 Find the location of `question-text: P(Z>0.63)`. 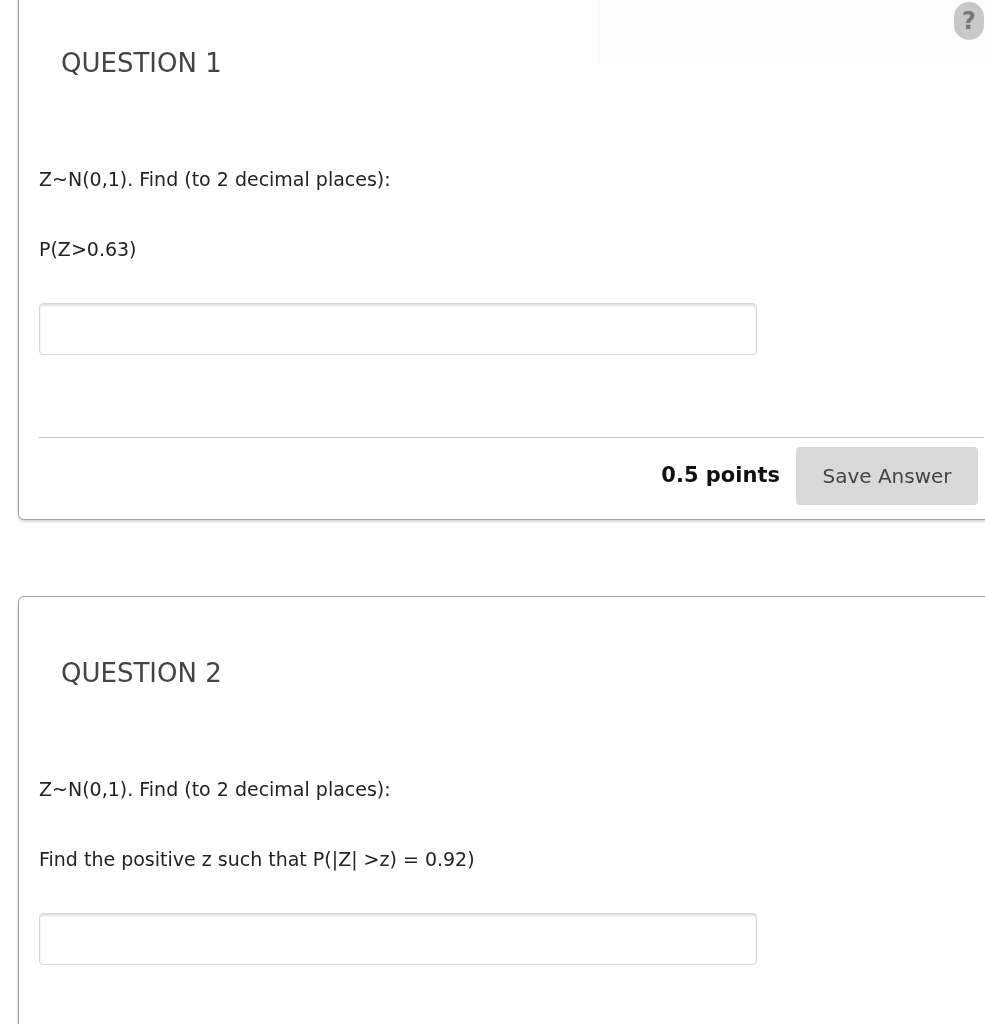

question-text: P(Z>0.63) is located at coordinates (88, 249).